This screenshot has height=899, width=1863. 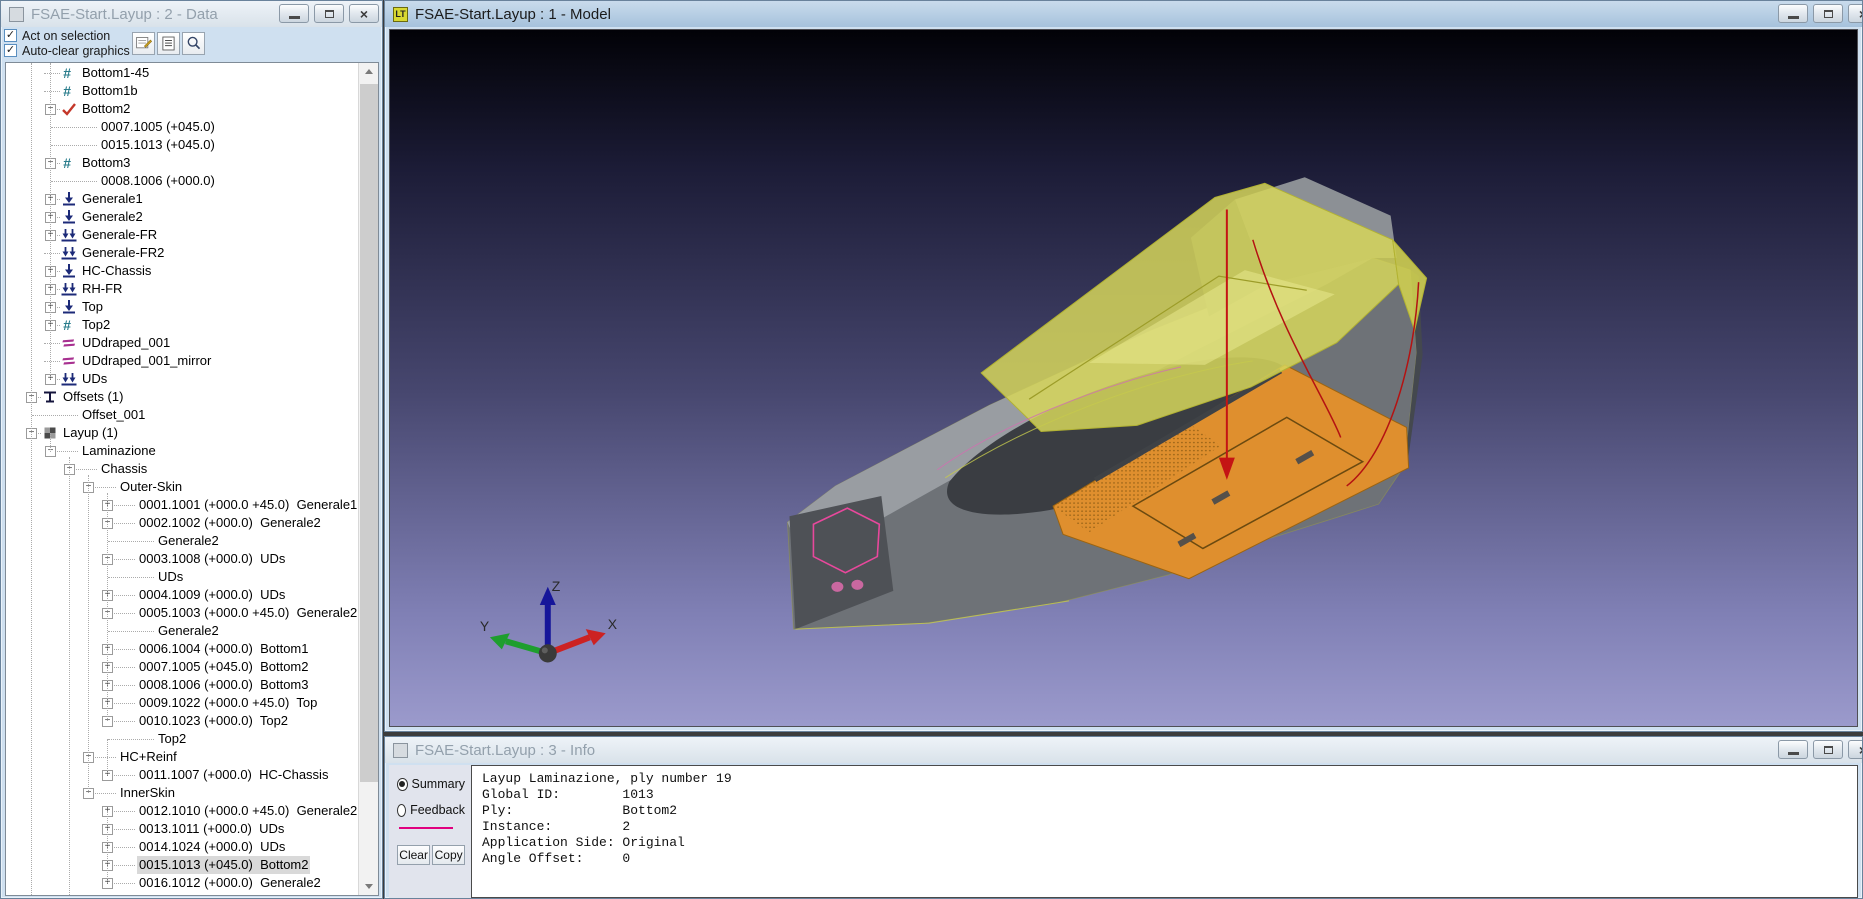 I want to click on tree-item-label: 0003.1008 (+000.0) UDs, so click(x=212, y=559).